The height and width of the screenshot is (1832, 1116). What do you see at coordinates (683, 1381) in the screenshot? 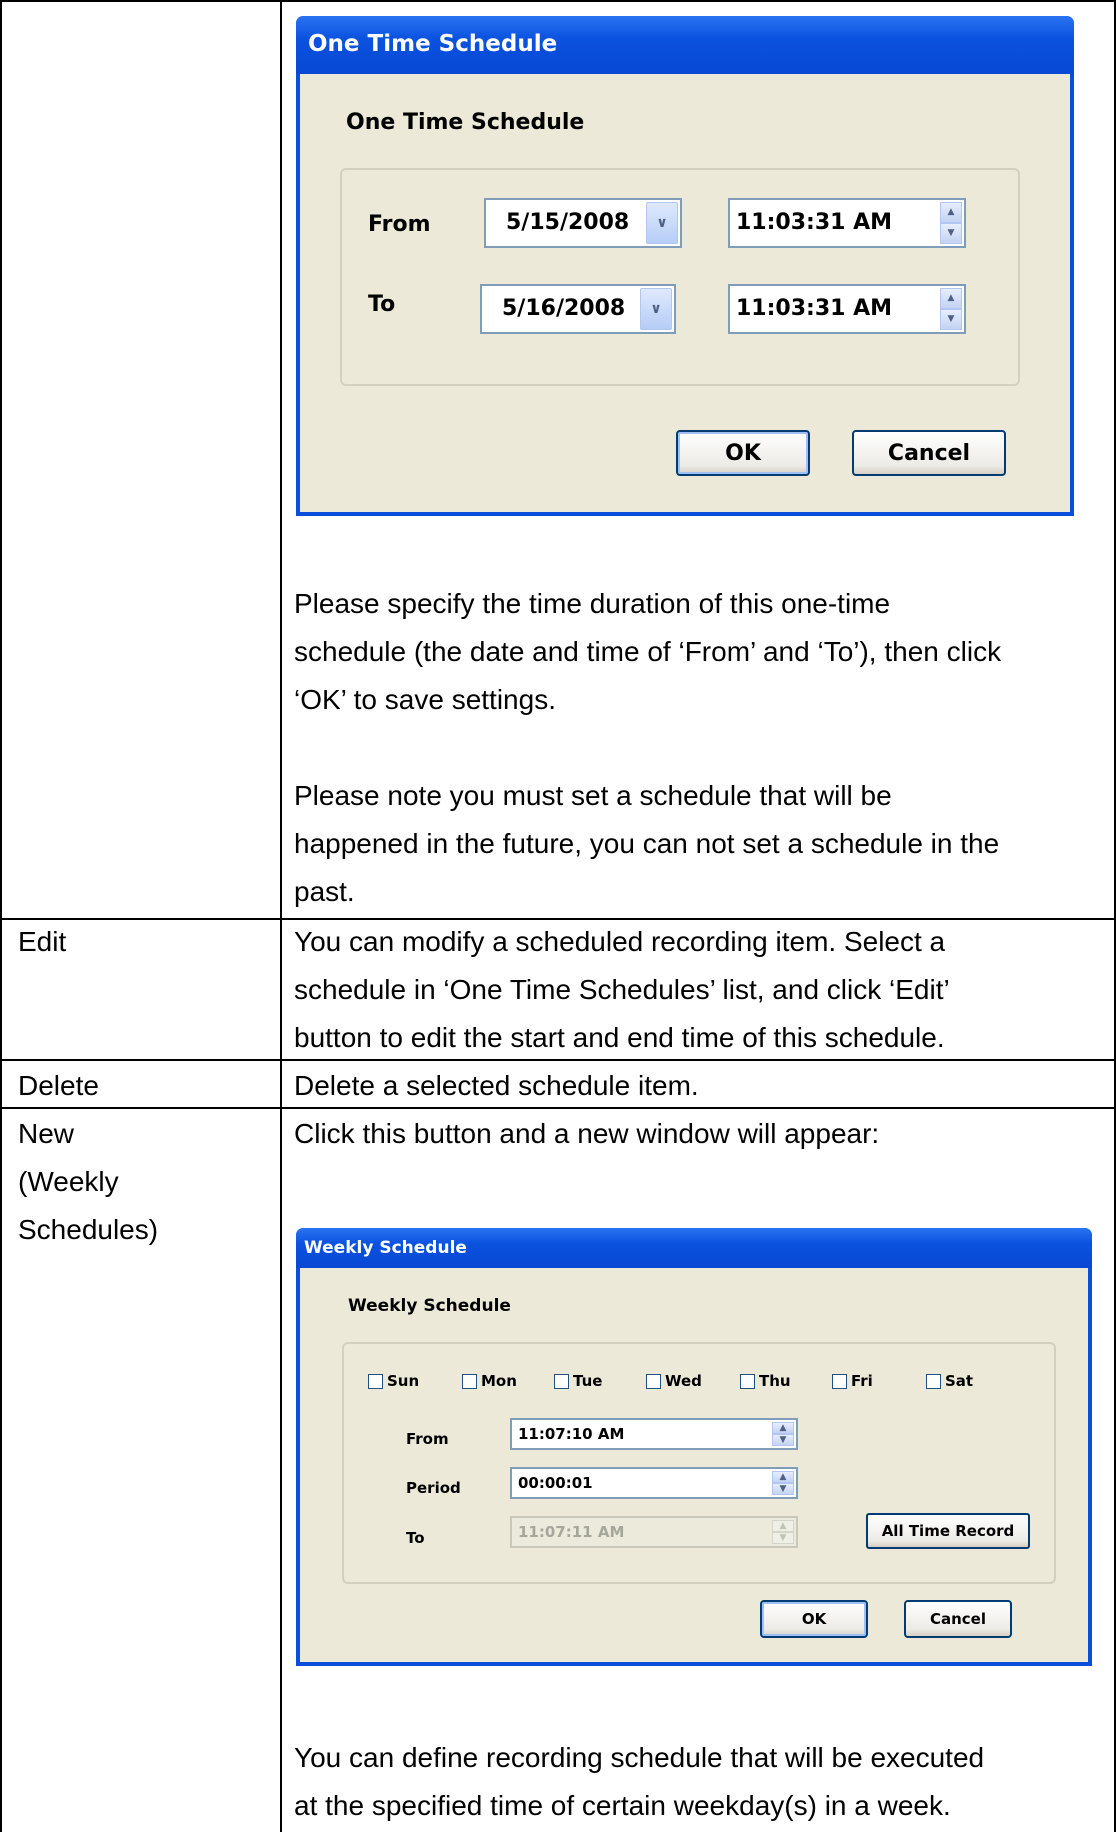
I see `day-label: Wed` at bounding box center [683, 1381].